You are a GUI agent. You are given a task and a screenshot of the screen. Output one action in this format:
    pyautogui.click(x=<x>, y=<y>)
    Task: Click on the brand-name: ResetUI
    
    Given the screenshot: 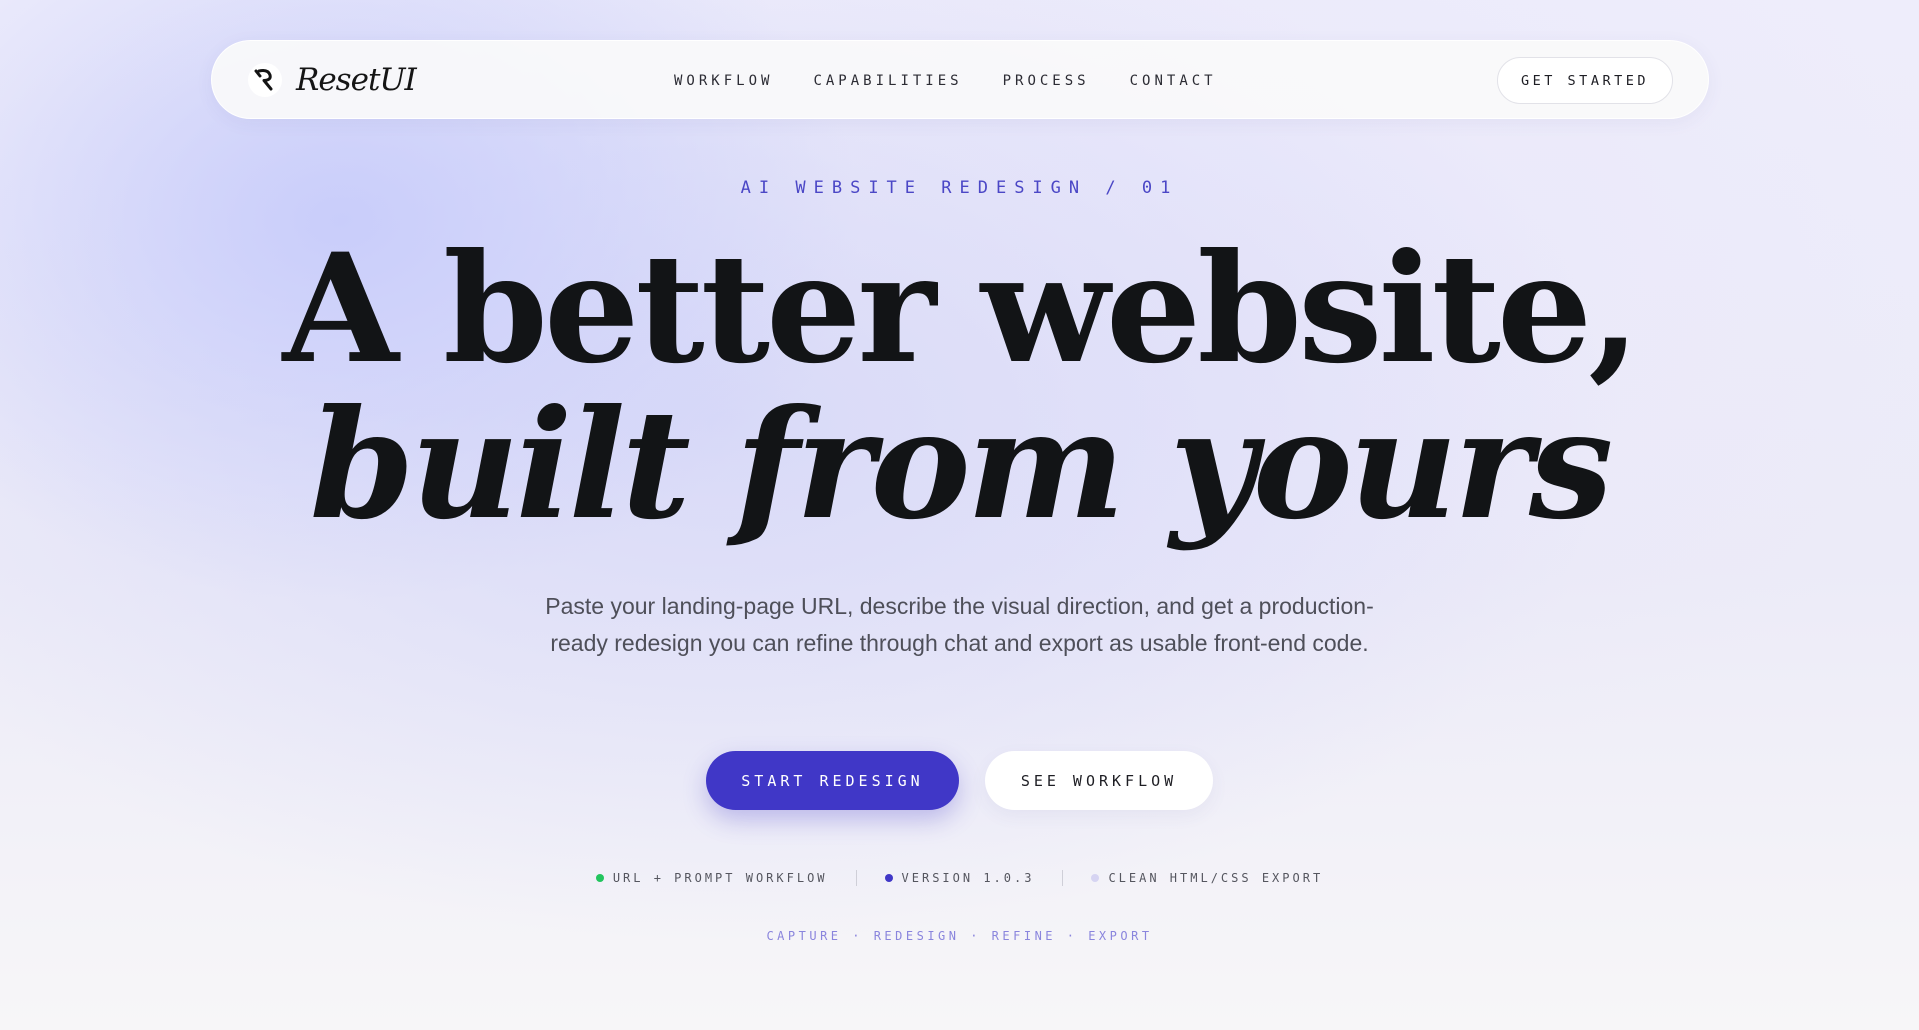 What is the action you would take?
    pyautogui.click(x=356, y=80)
    